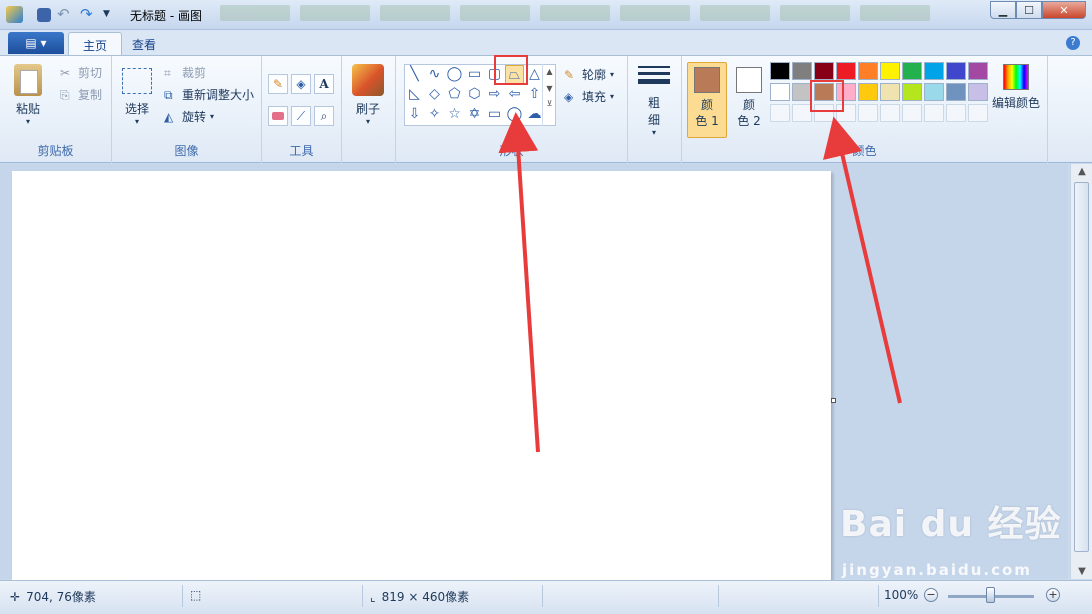 This screenshot has height=614, width=1092. What do you see at coordinates (549, 88) in the screenshot?
I see `scroll-down-icon: ▼` at bounding box center [549, 88].